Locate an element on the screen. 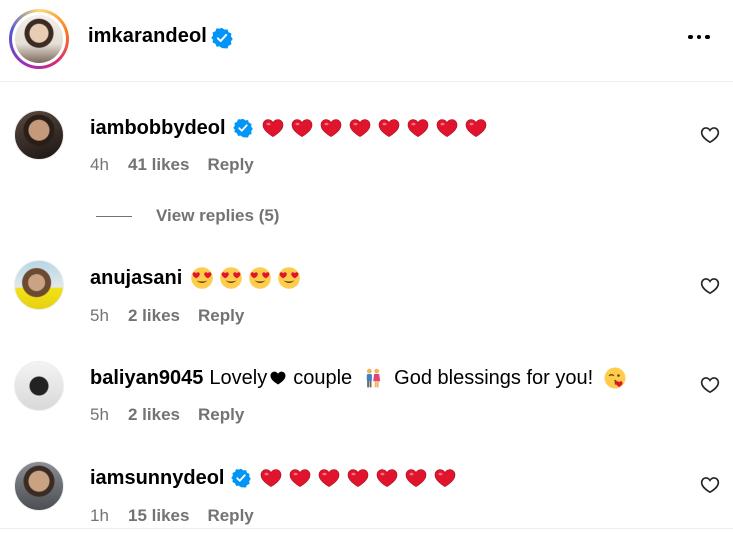 Image resolution: width=733 pixels, height=540 pixels. comment-username: iambobbydeol is located at coordinates (158, 128).